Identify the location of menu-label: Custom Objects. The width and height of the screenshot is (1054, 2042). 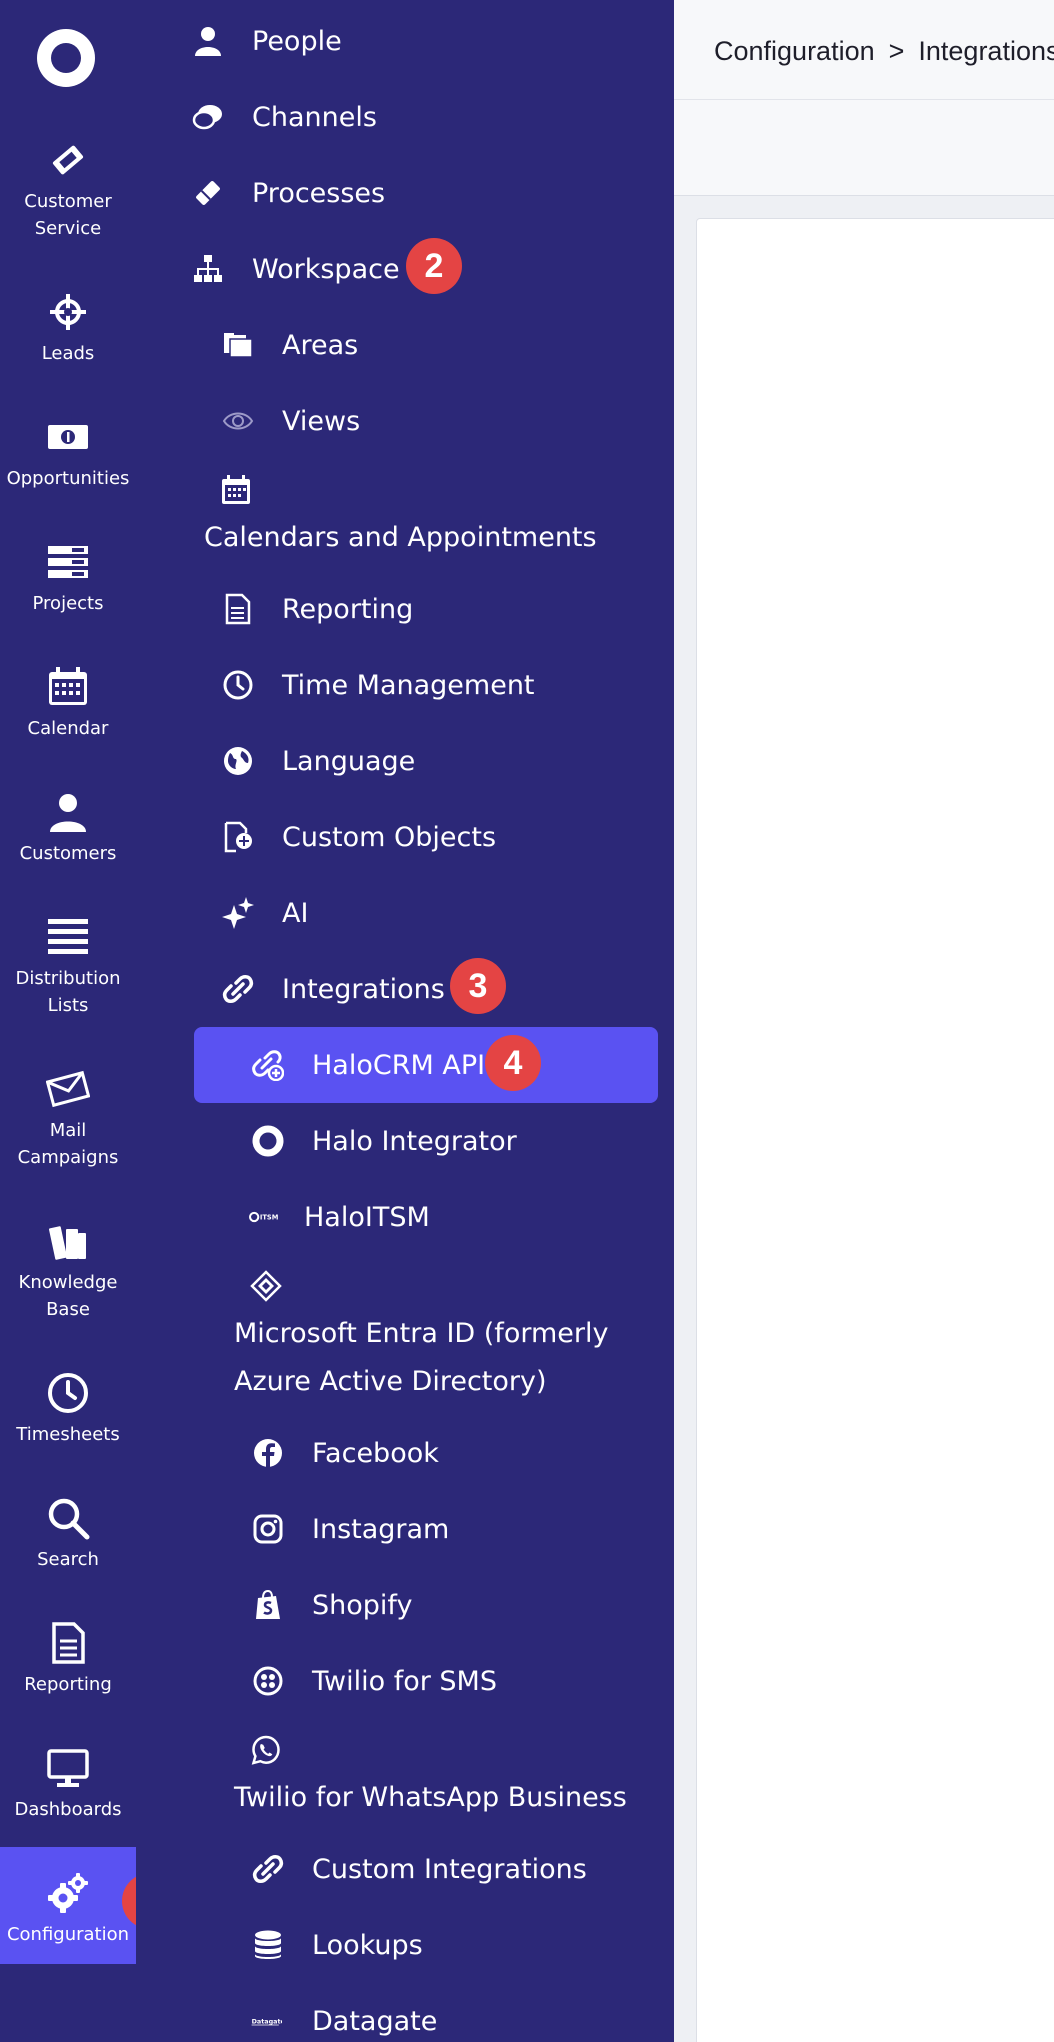
(389, 837).